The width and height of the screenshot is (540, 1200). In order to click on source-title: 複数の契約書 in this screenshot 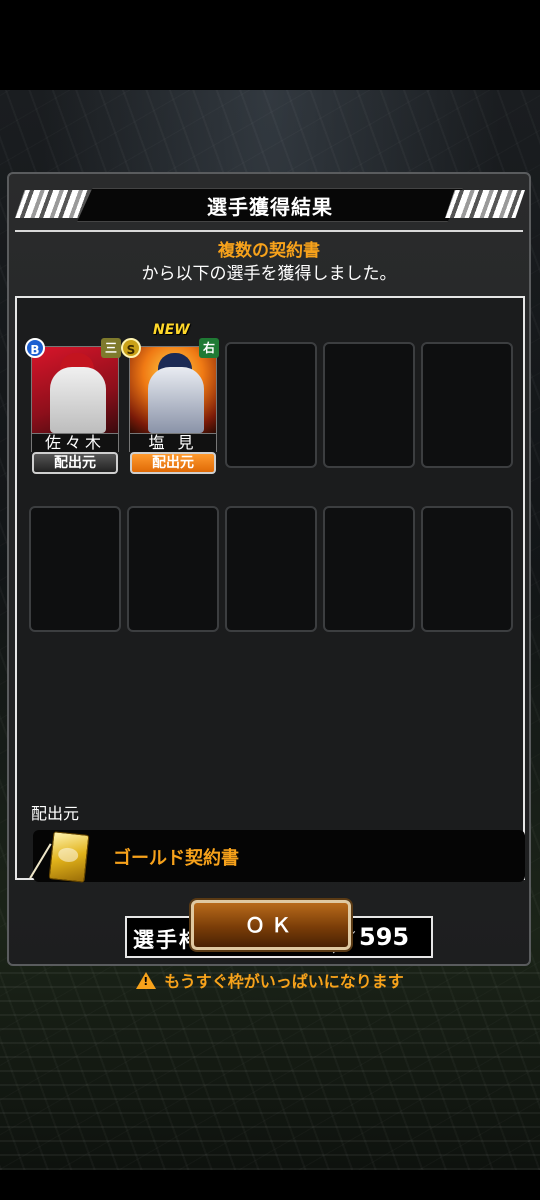, I will do `click(269, 251)`.